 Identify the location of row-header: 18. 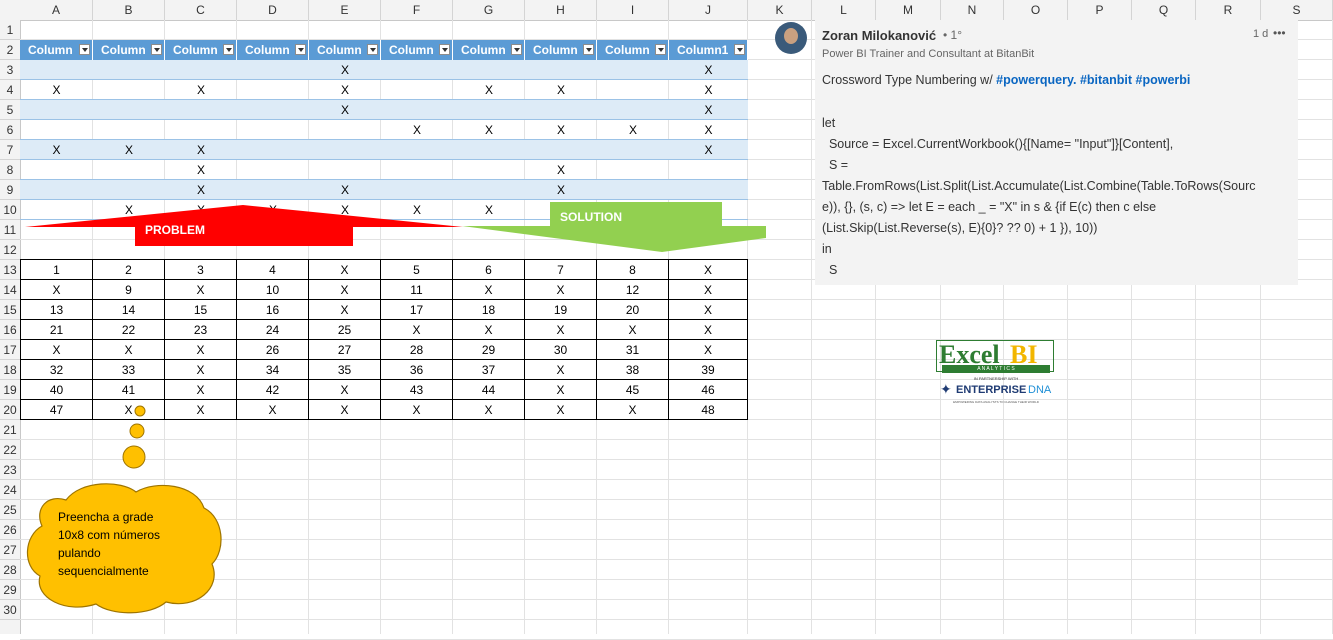
(10, 370).